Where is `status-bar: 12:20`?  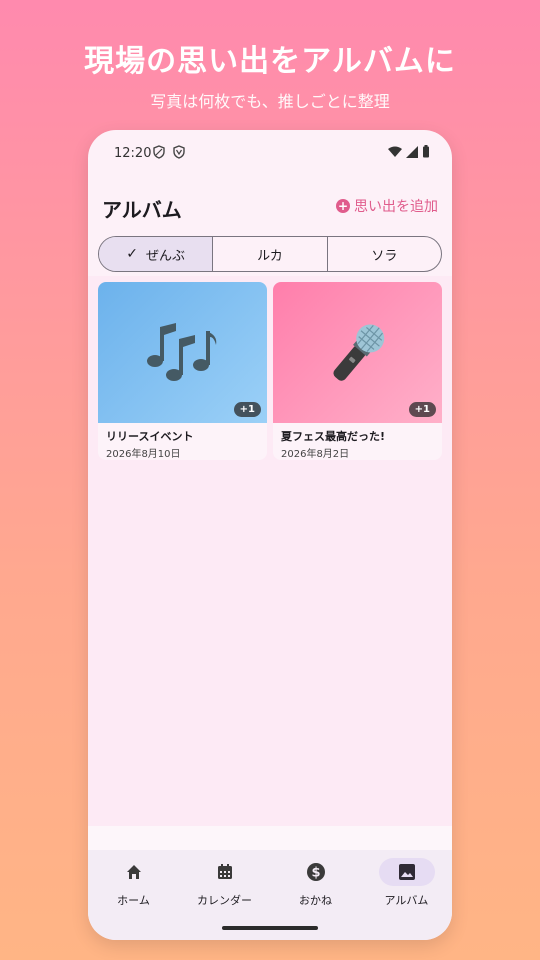 status-bar: 12:20 is located at coordinates (270, 154).